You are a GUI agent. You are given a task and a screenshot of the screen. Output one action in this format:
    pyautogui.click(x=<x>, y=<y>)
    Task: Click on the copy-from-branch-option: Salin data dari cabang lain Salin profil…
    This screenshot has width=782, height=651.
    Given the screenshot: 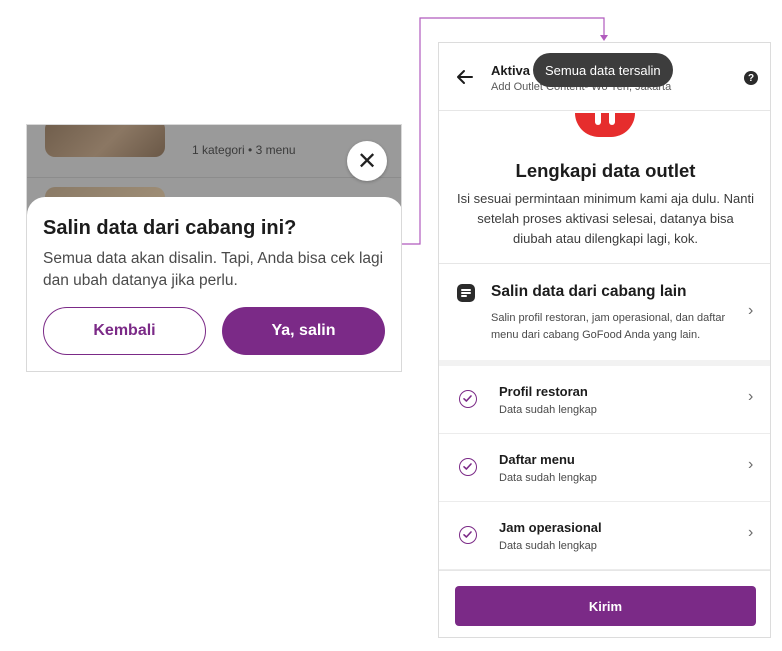 What is the action you would take?
    pyautogui.click(x=604, y=312)
    